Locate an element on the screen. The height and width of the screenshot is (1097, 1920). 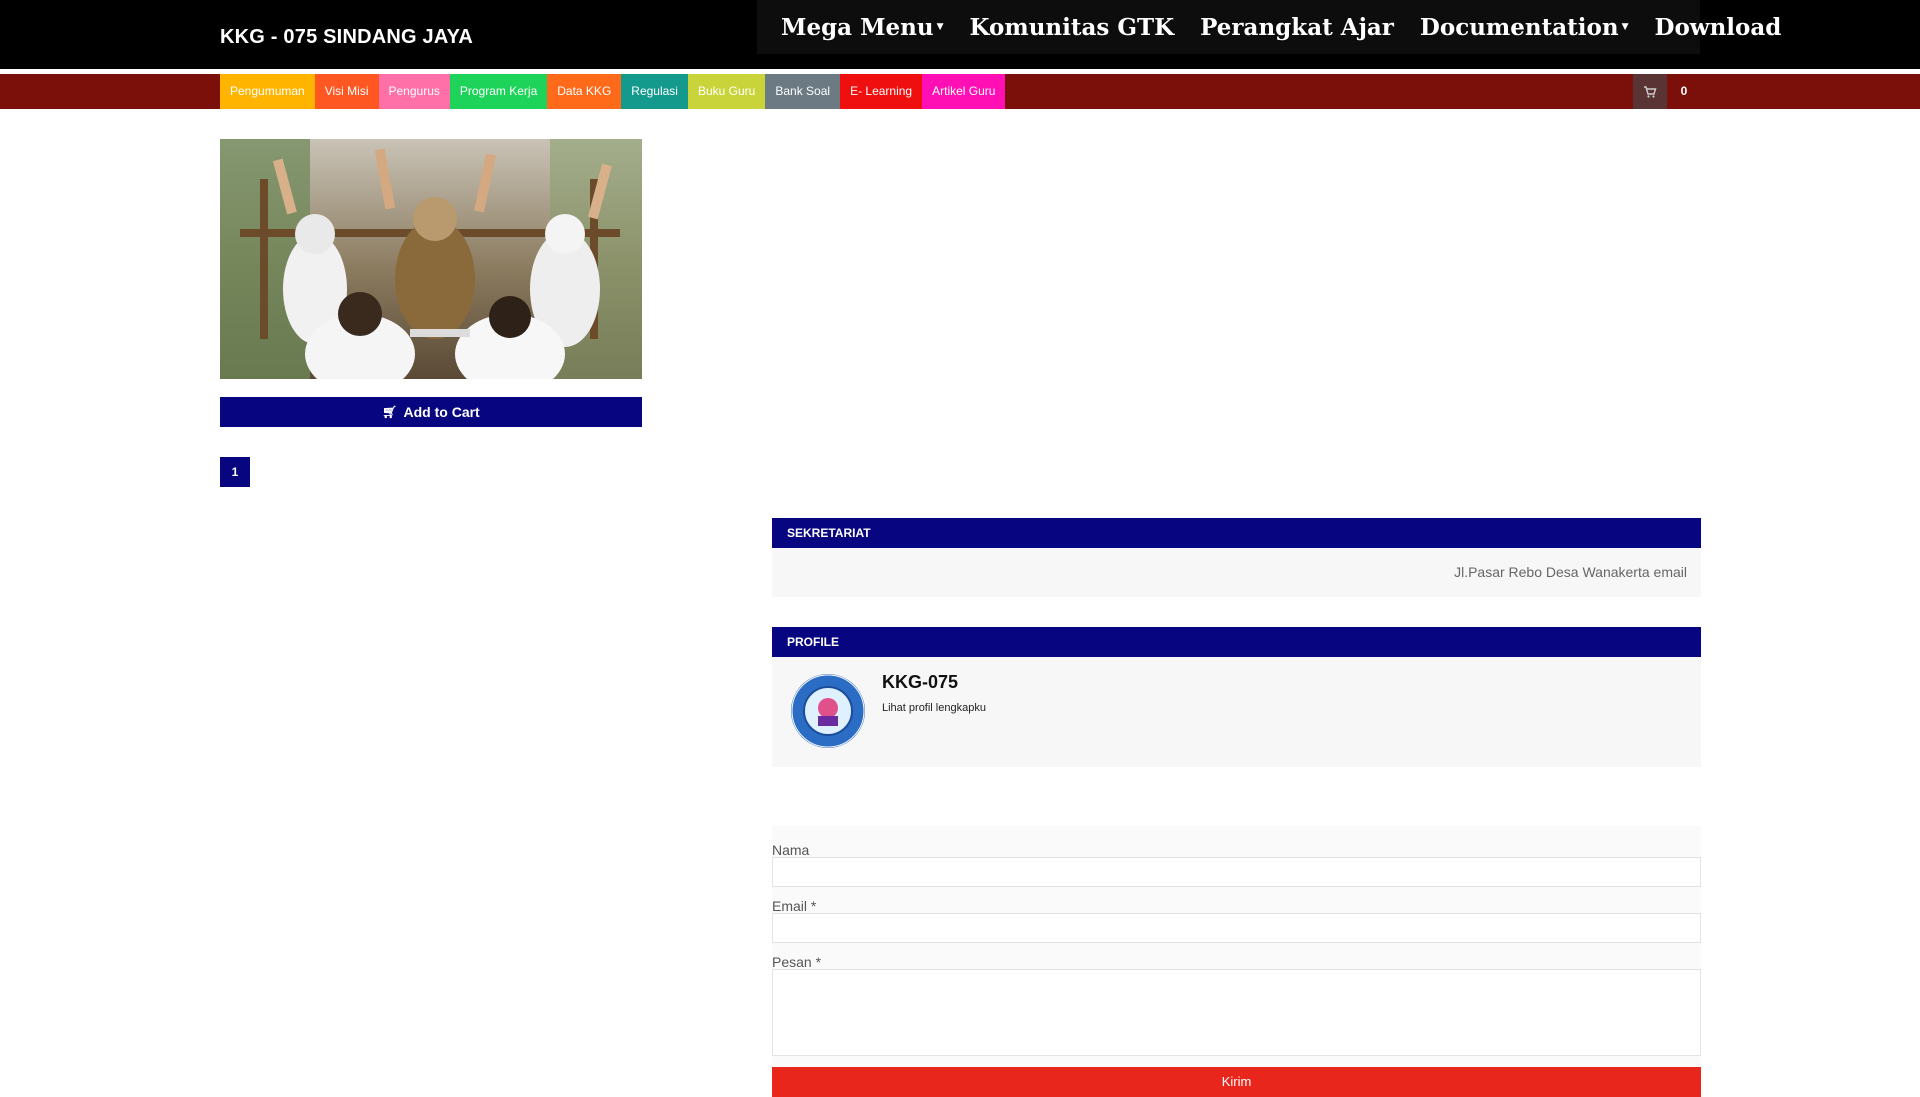
profile-body: KKG-075 Lihat profil lengkapku is located at coordinates (1236, 712).